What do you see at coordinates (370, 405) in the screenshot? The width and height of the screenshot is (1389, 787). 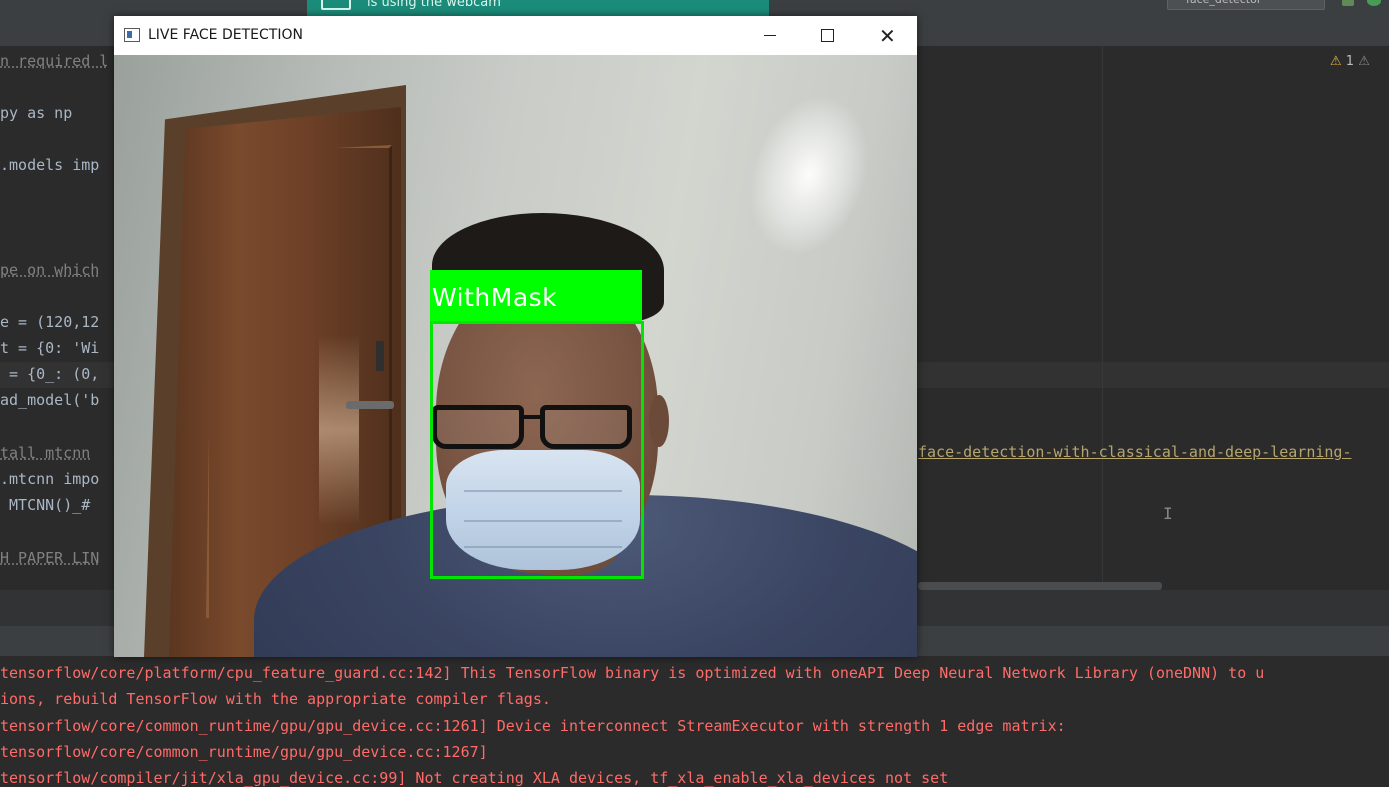 I see `door-handle` at bounding box center [370, 405].